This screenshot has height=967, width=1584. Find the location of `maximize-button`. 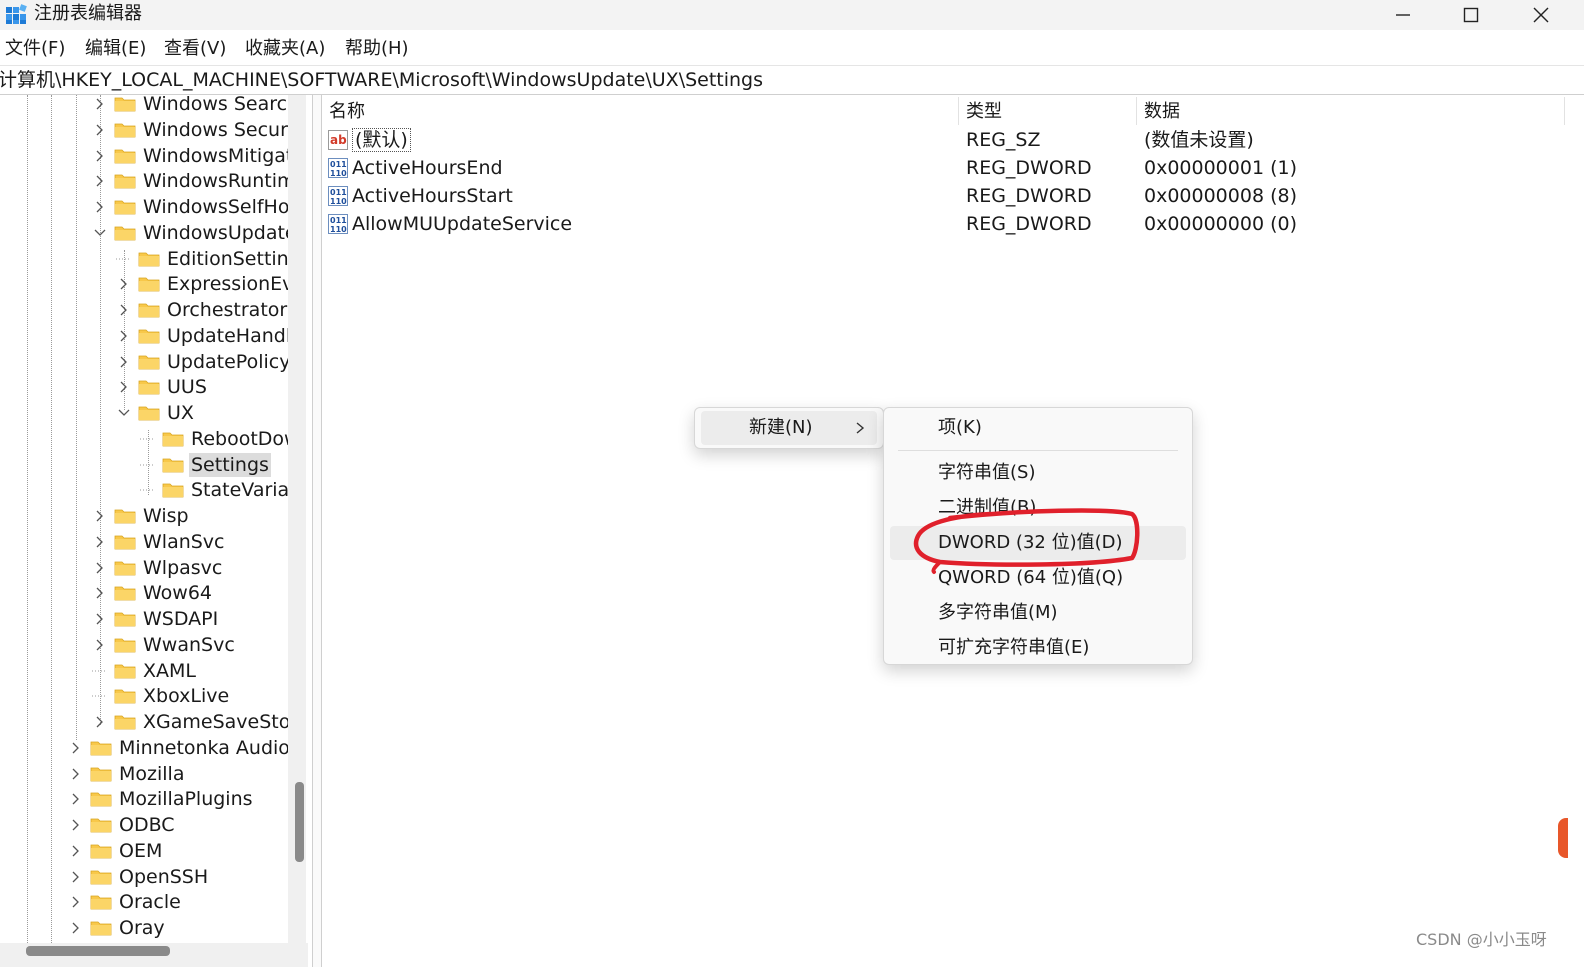

maximize-button is located at coordinates (1471, 15).